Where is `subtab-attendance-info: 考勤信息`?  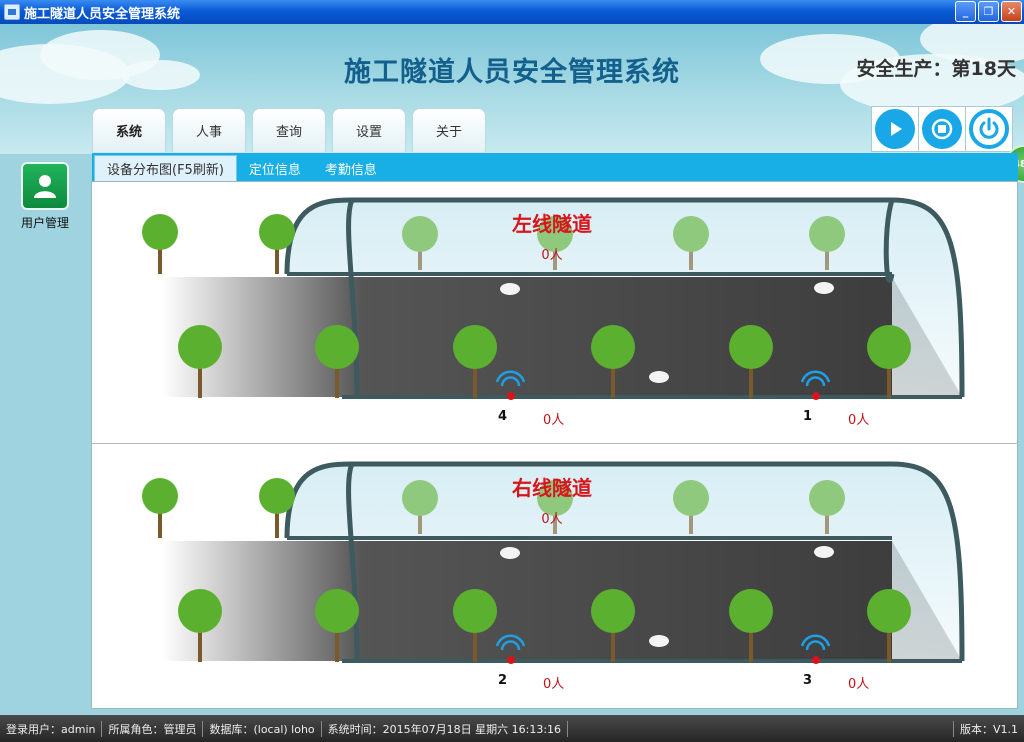 subtab-attendance-info: 考勤信息 is located at coordinates (351, 168).